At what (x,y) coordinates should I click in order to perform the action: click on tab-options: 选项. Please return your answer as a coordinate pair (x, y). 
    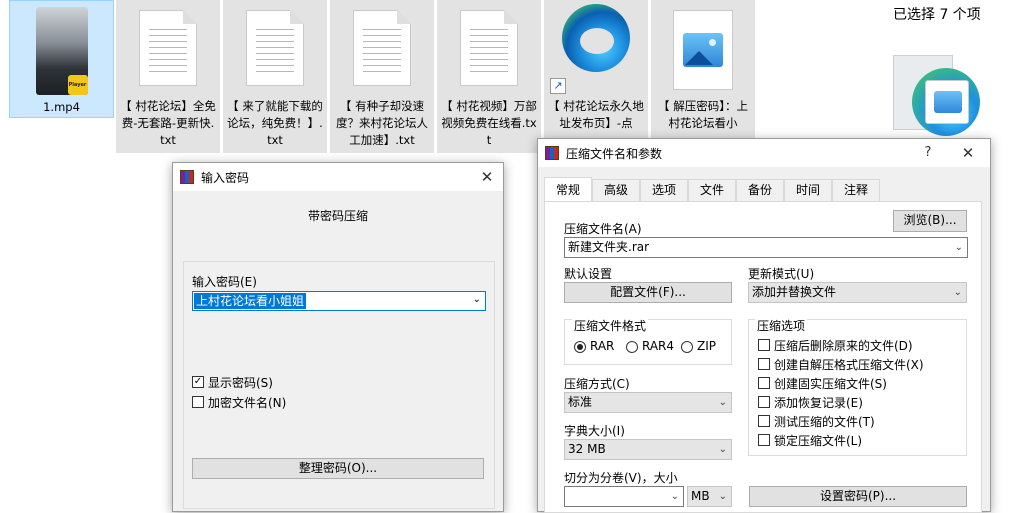
    Looking at the image, I should click on (664, 190).